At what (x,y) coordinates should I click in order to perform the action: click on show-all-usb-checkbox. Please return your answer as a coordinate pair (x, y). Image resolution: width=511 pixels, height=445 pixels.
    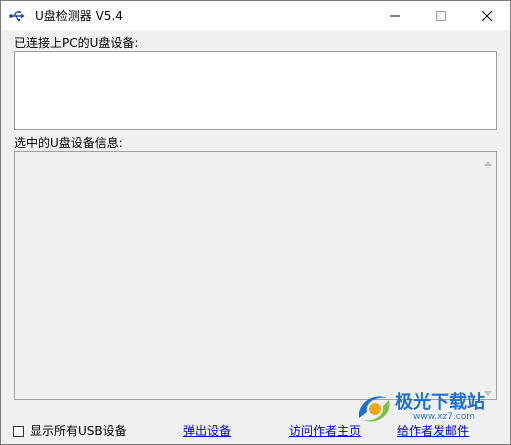
    Looking at the image, I should click on (18, 431).